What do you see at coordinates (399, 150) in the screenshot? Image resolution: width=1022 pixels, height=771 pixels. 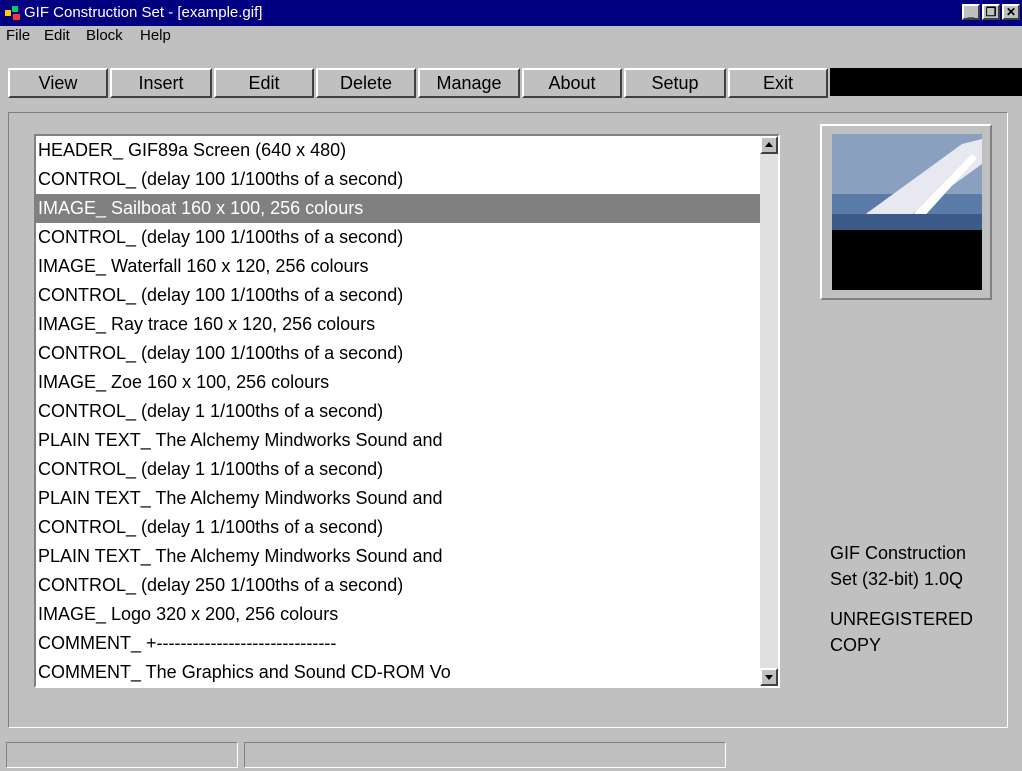 I see `block-list-item: HEADER_ GIF89a Screen (640 x 480)` at bounding box center [399, 150].